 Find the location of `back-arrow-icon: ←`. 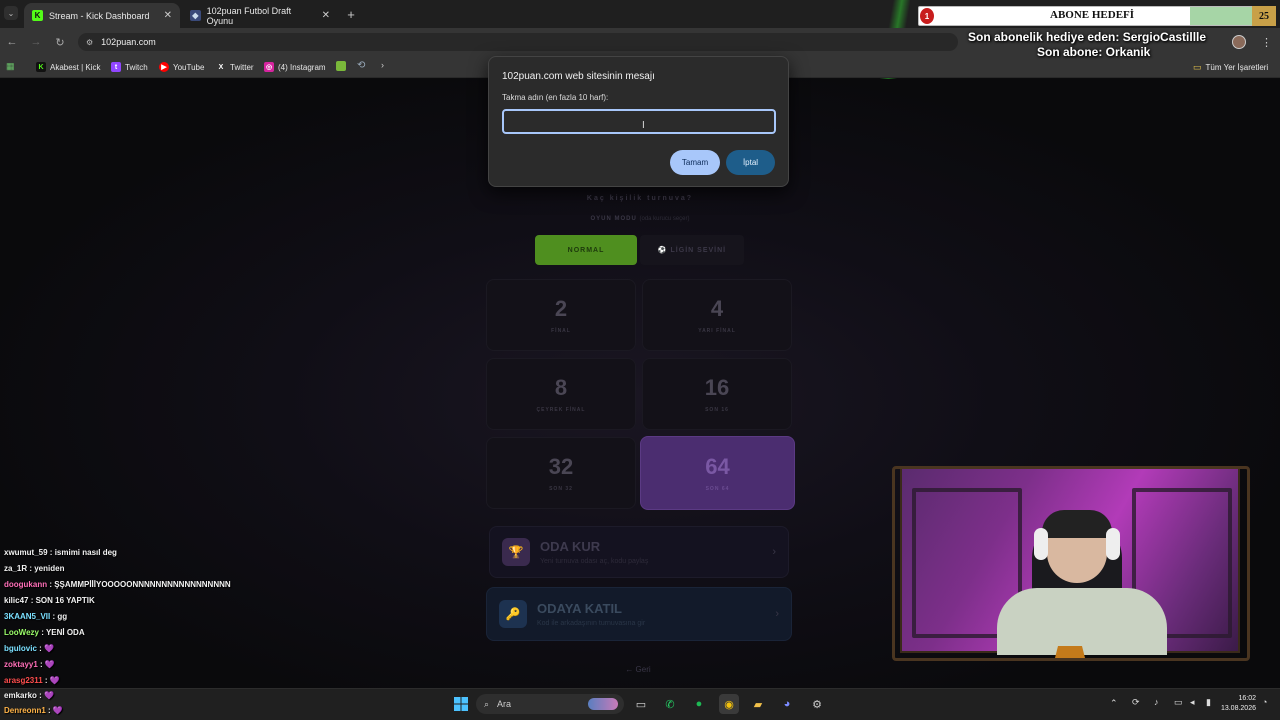

back-arrow-icon: ← is located at coordinates (12, 42).